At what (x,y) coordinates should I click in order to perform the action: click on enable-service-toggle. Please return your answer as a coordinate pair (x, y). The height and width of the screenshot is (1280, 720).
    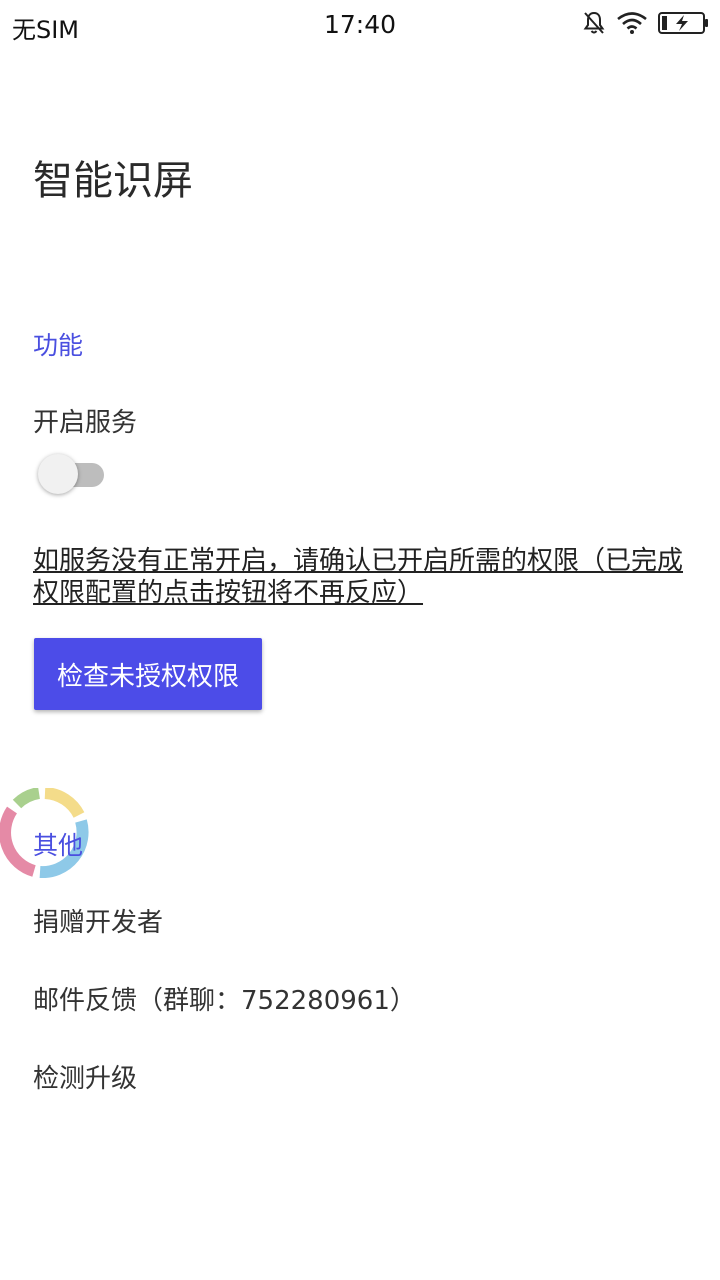
    Looking at the image, I should click on (72, 475).